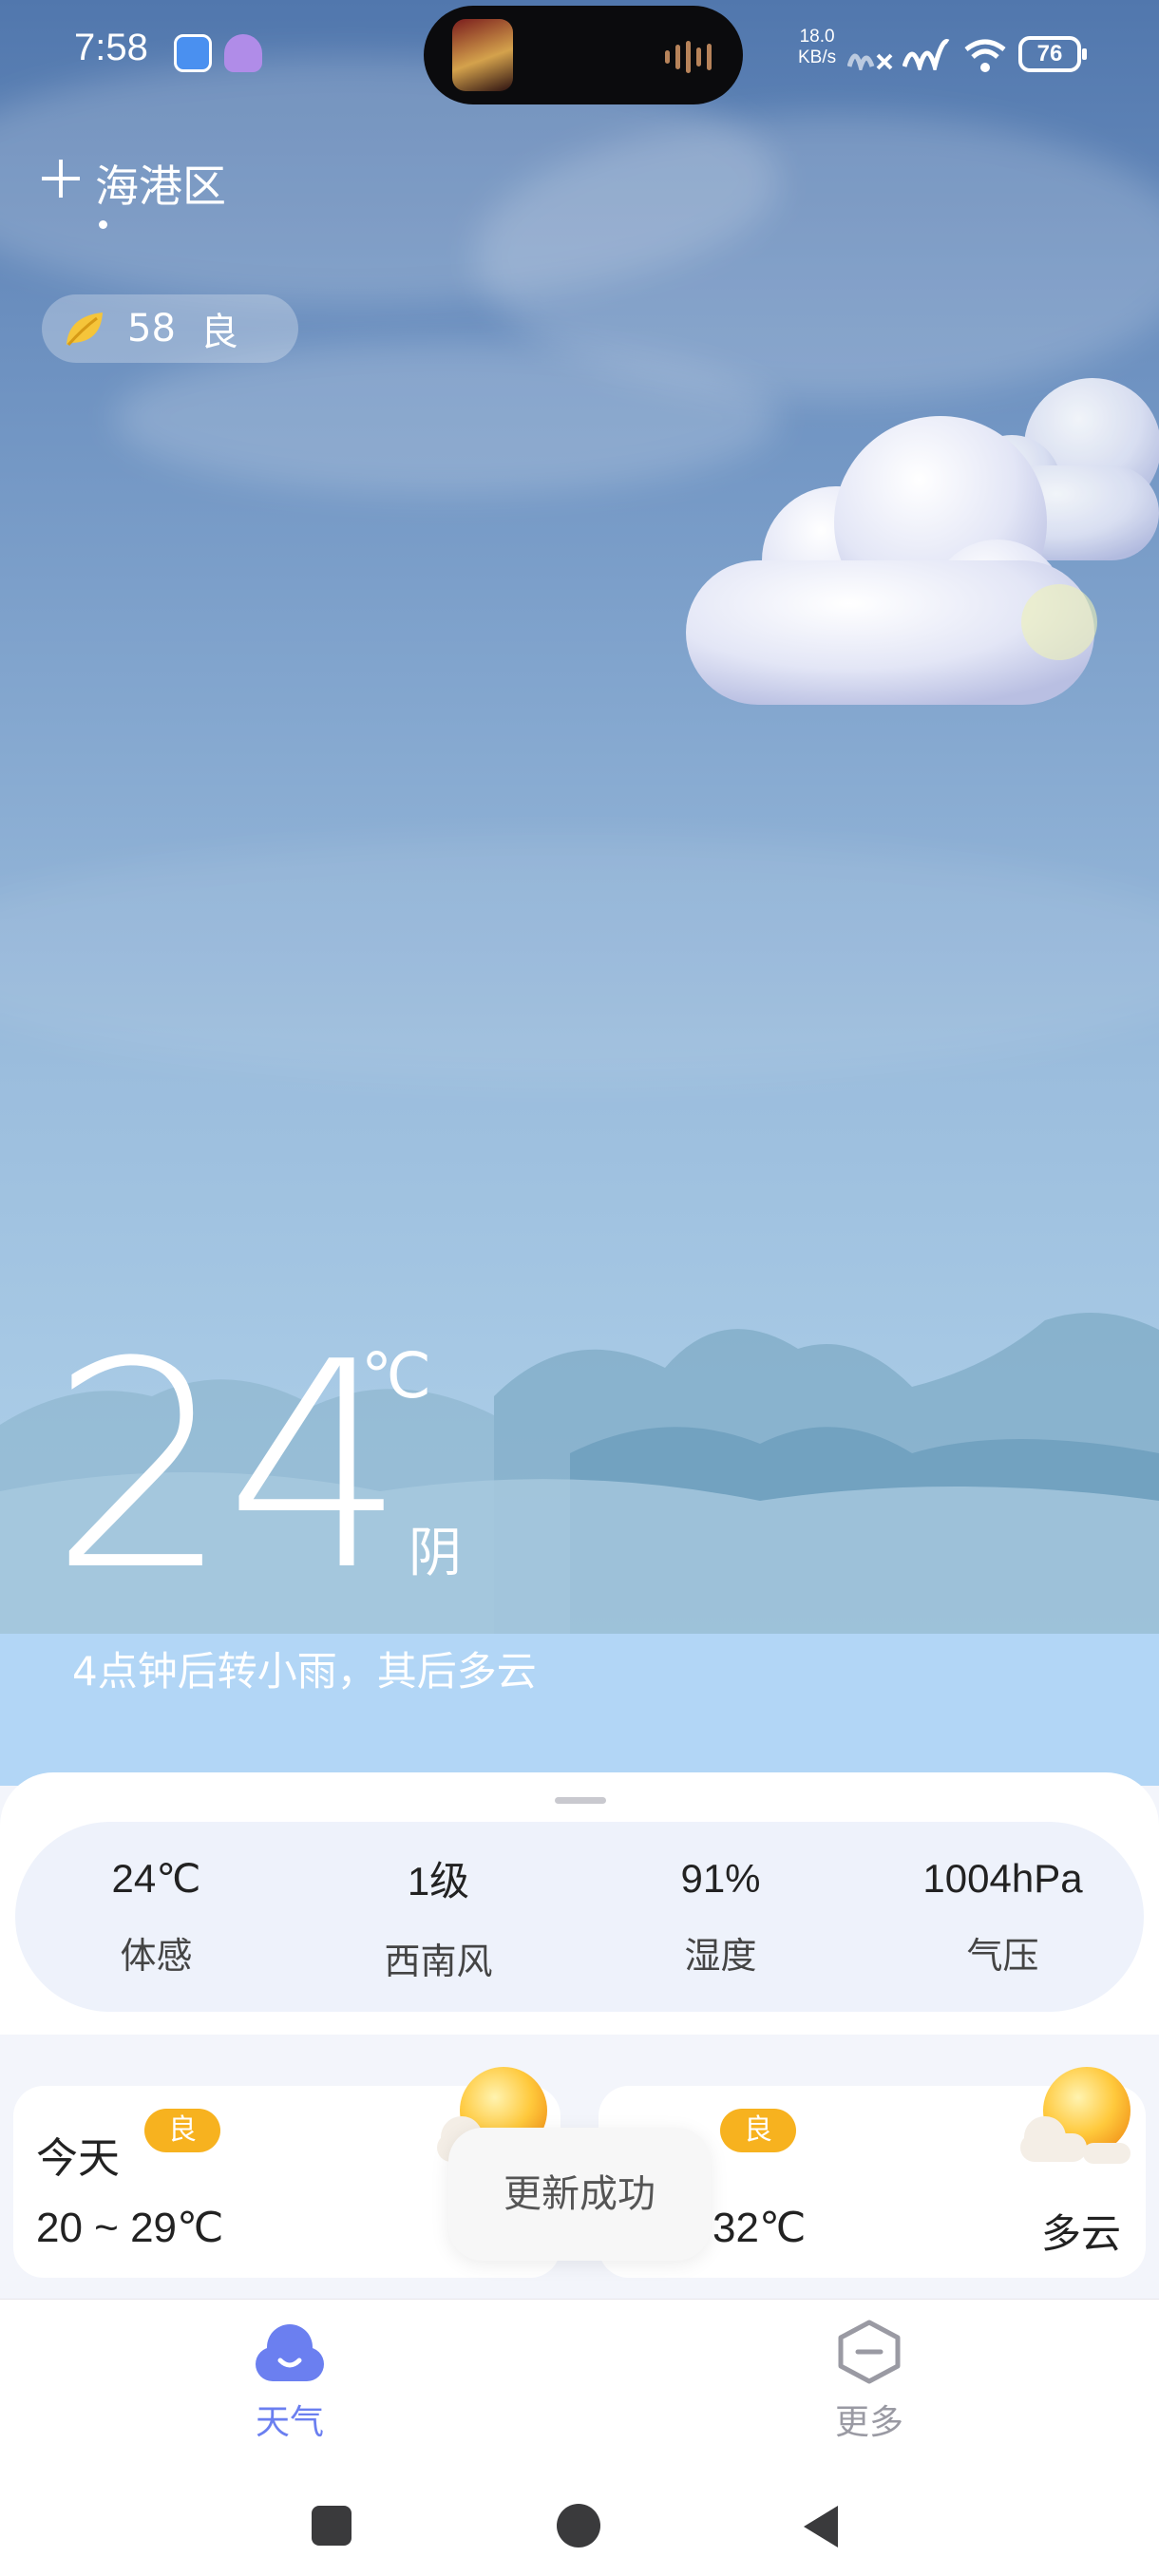  What do you see at coordinates (289, 2422) in the screenshot?
I see `nav-label-weather: 天气` at bounding box center [289, 2422].